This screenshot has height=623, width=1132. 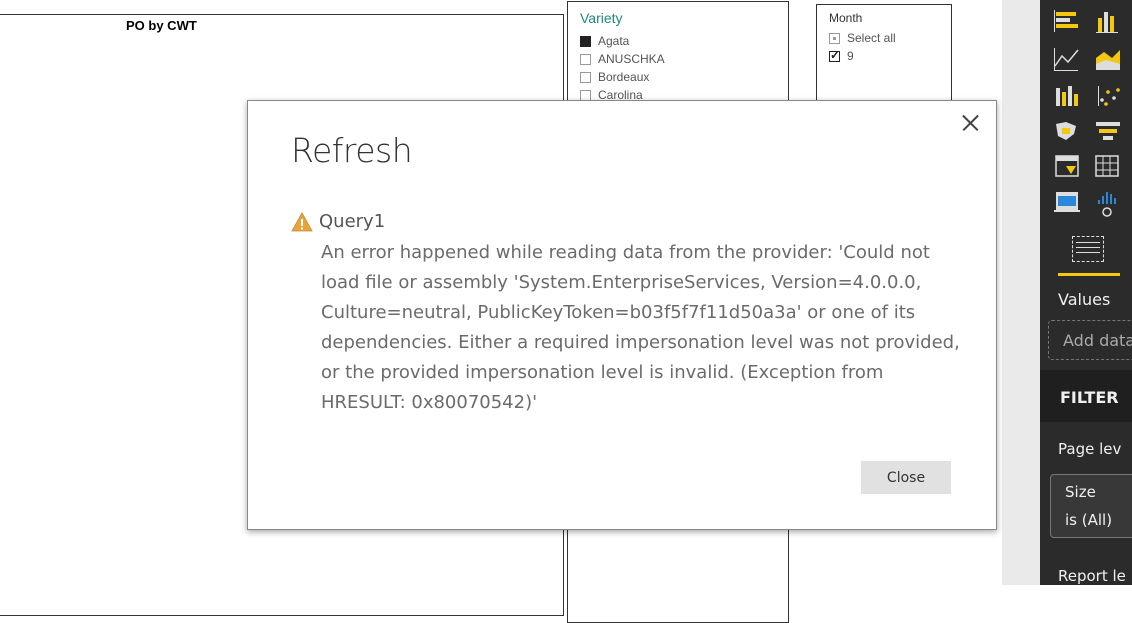 I want to click on slicer-item-label: 9, so click(x=850, y=56).